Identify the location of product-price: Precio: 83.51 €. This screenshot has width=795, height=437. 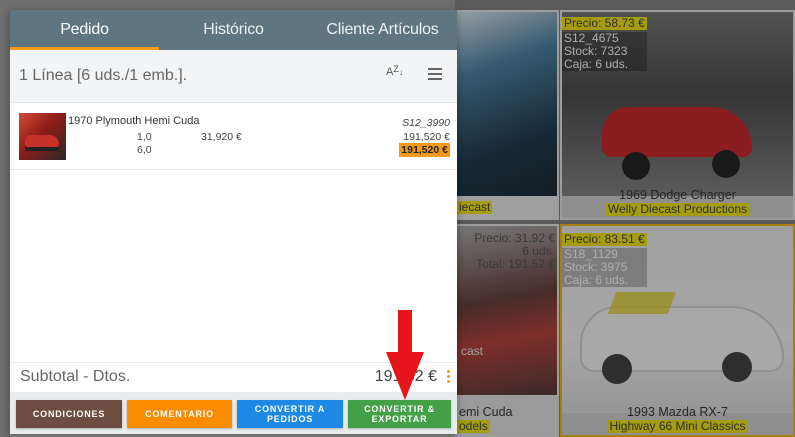
(604, 239).